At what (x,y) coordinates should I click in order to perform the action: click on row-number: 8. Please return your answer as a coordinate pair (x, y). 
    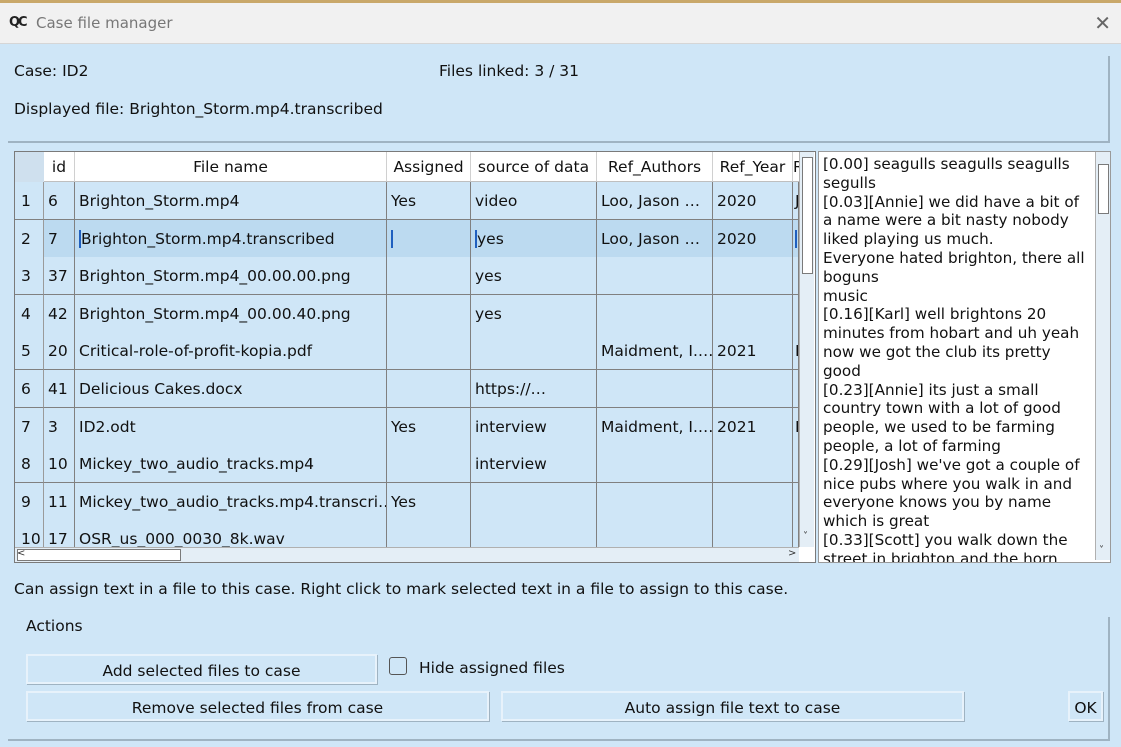
    Looking at the image, I should click on (29, 464).